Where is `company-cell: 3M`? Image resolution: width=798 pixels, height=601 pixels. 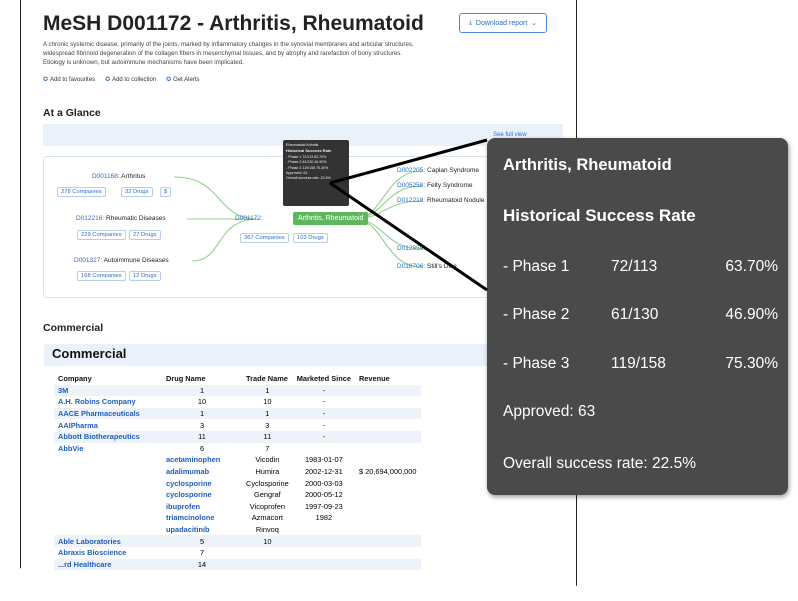
company-cell: 3M is located at coordinates (108, 390).